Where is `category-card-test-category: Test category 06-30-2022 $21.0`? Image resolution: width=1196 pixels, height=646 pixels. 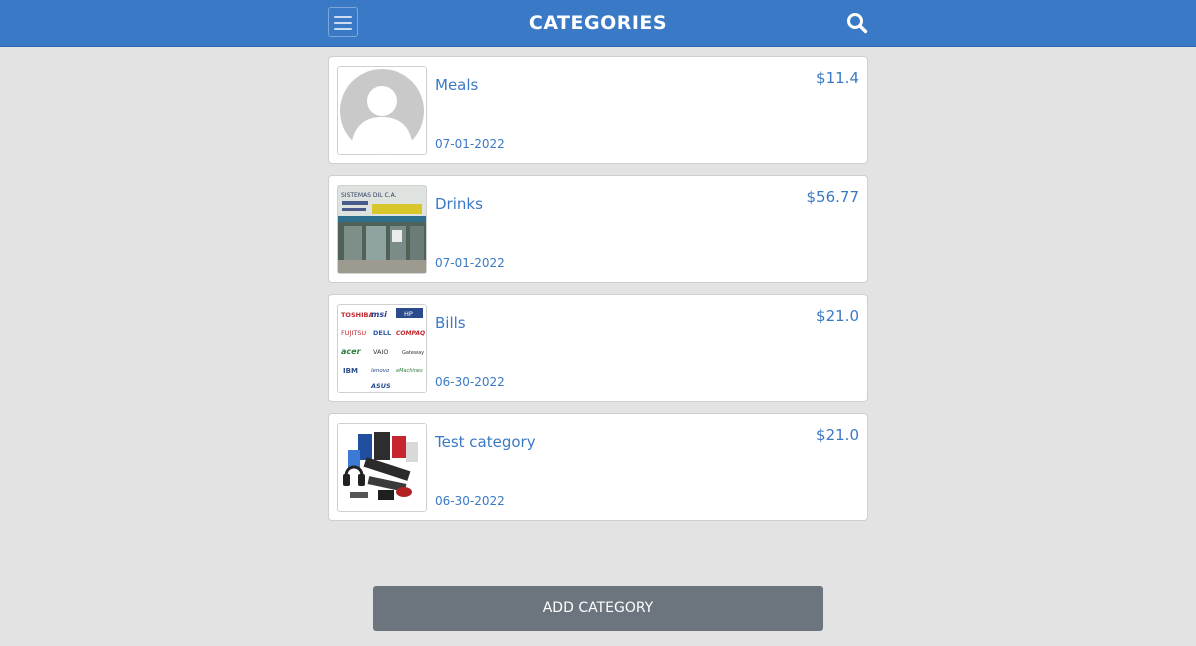 category-card-test-category: Test category 06-30-2022 $21.0 is located at coordinates (598, 467).